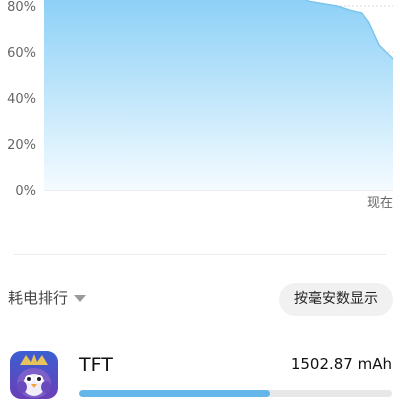 The image size is (400, 400). I want to click on y-tick-label: 80%, so click(21, 7).